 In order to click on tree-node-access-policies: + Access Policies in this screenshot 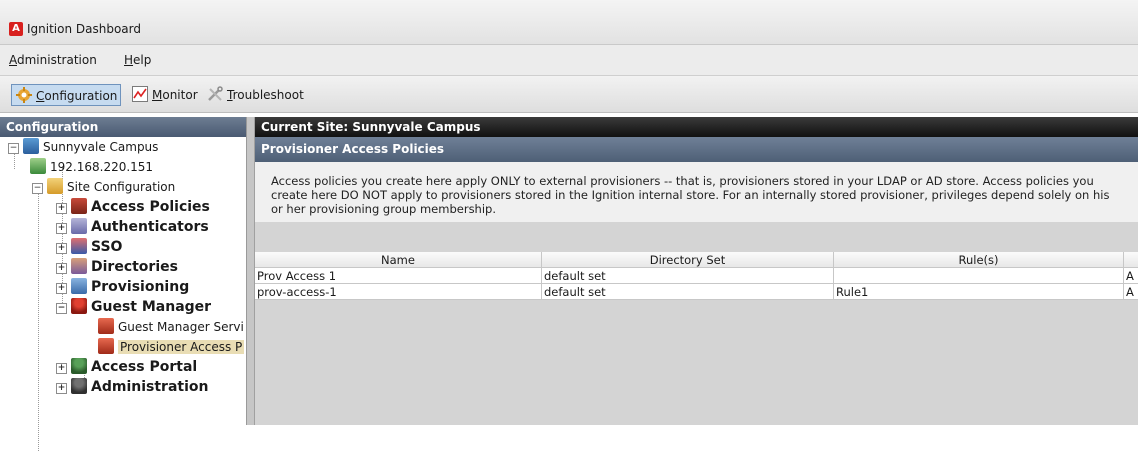, I will do `click(133, 207)`.